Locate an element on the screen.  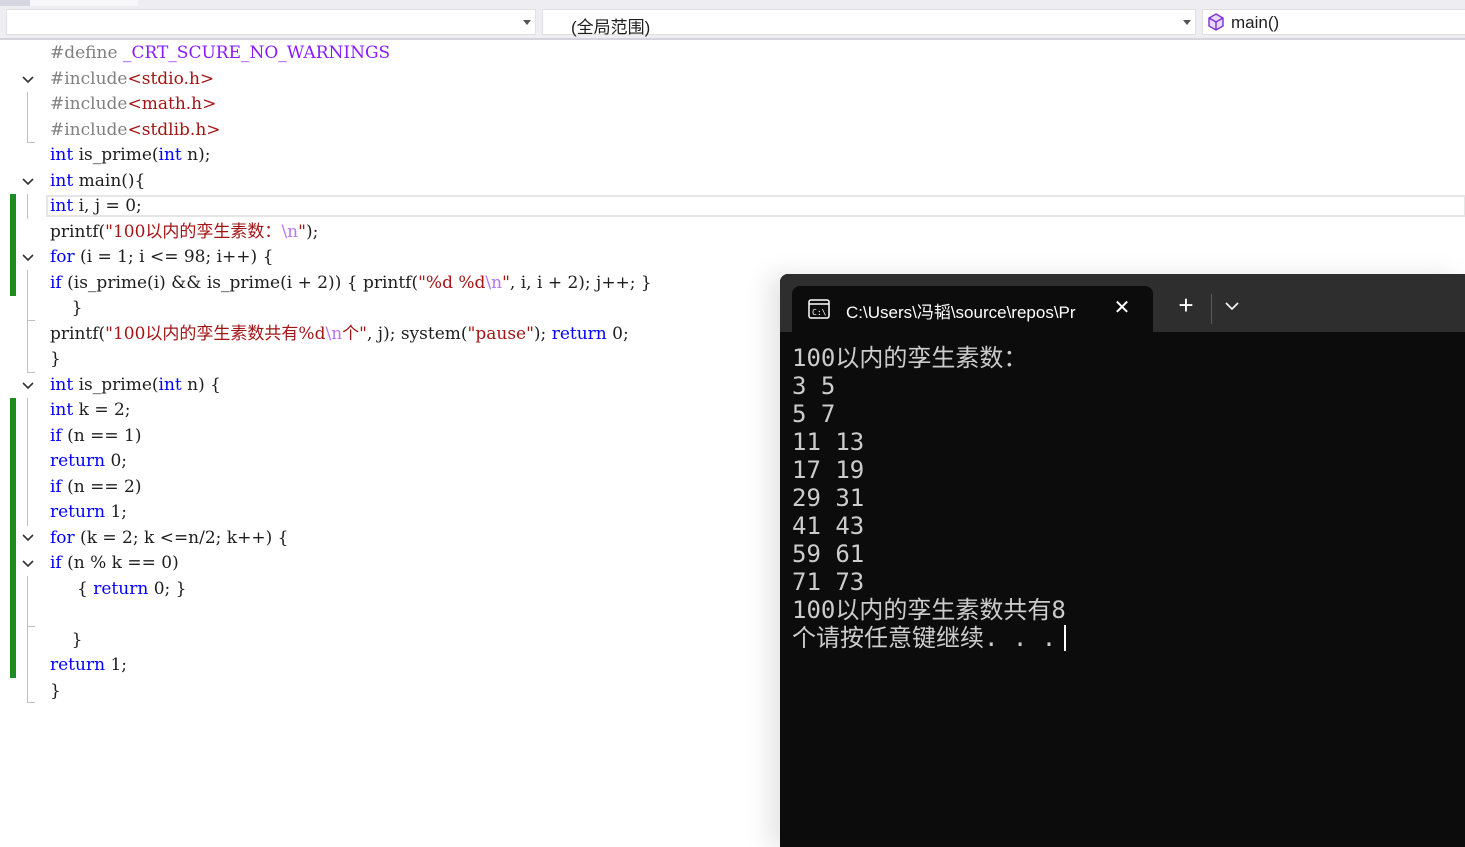
command-prompt-icon: C:\ is located at coordinates (819, 309).